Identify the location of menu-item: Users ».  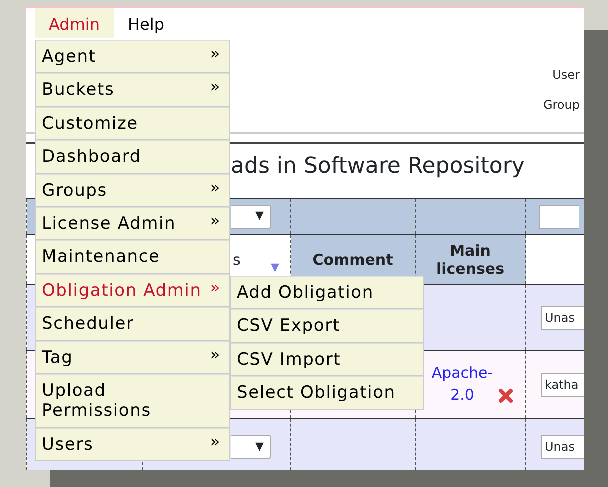
(132, 445).